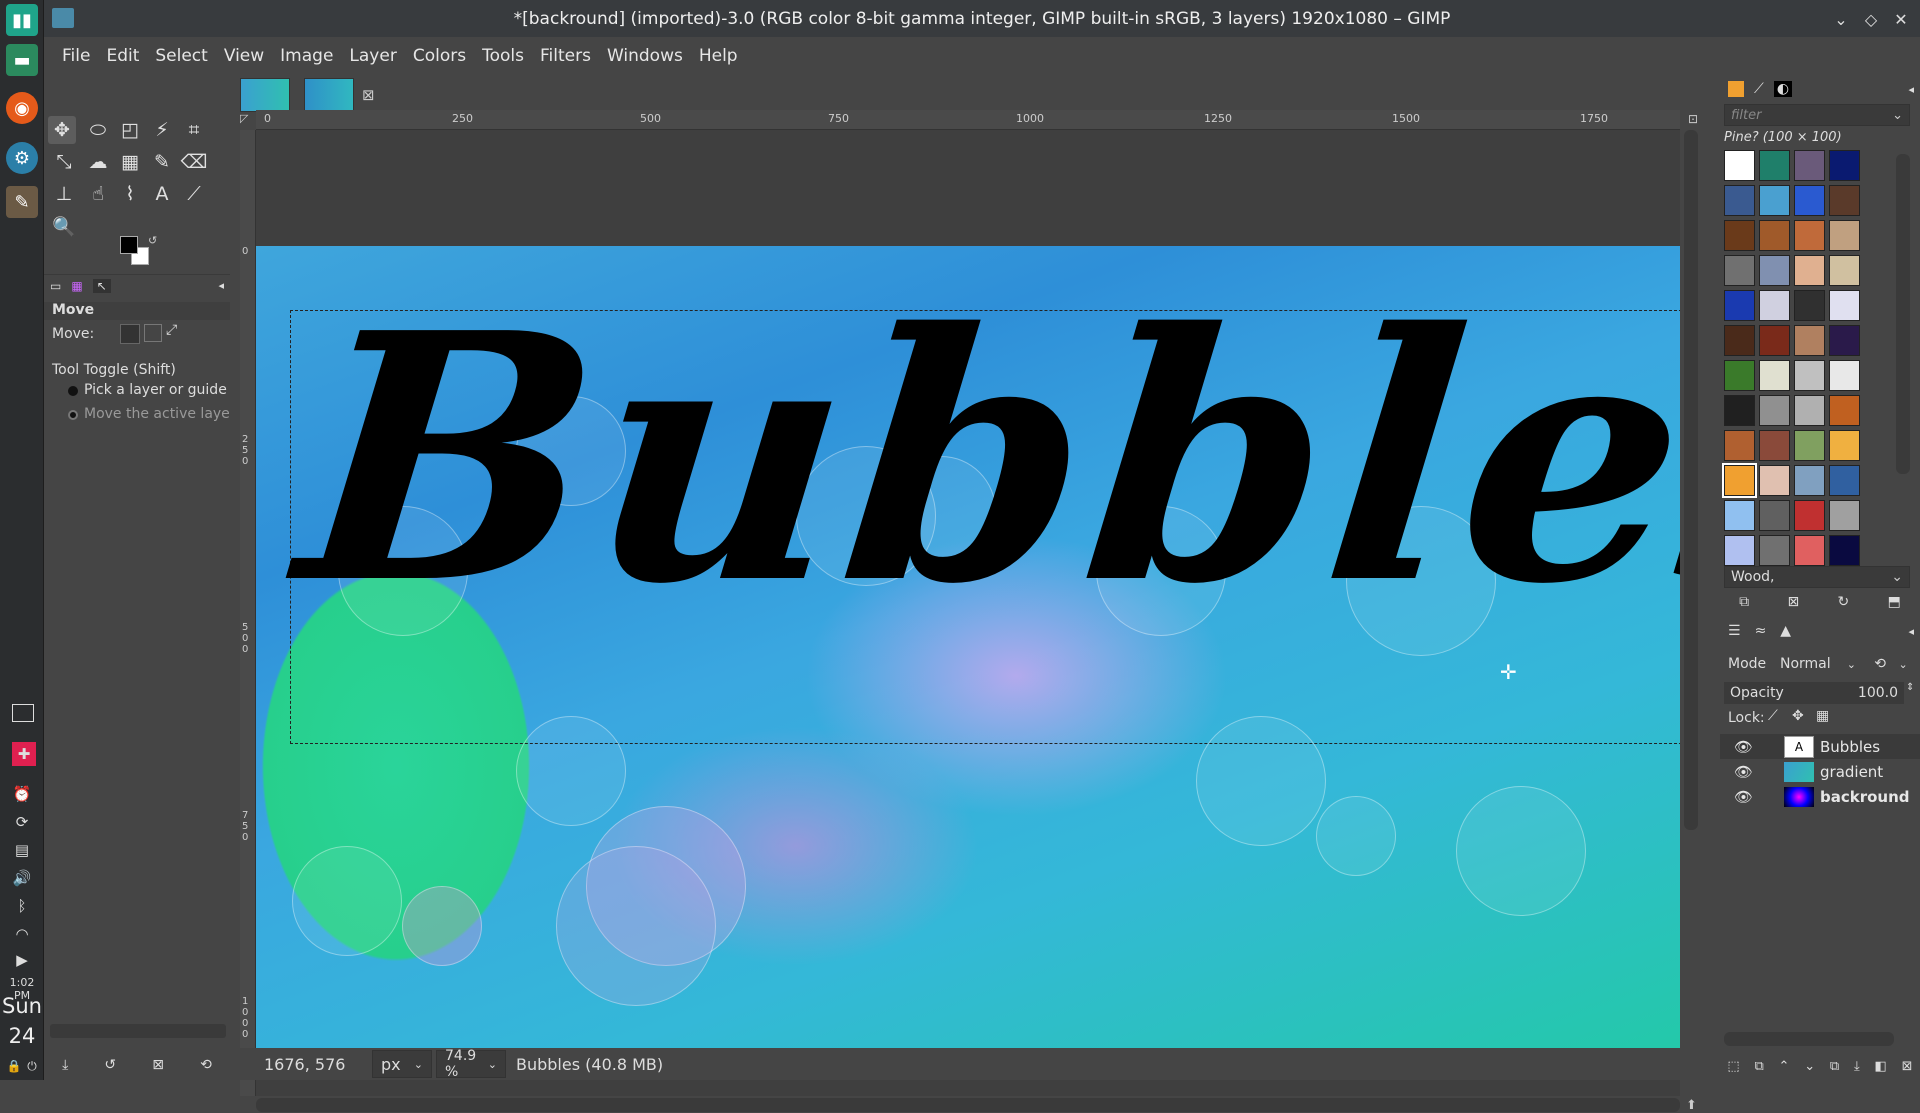  Describe the element at coordinates (22, 850) in the screenshot. I see `clipboard-icon: ▤` at that location.